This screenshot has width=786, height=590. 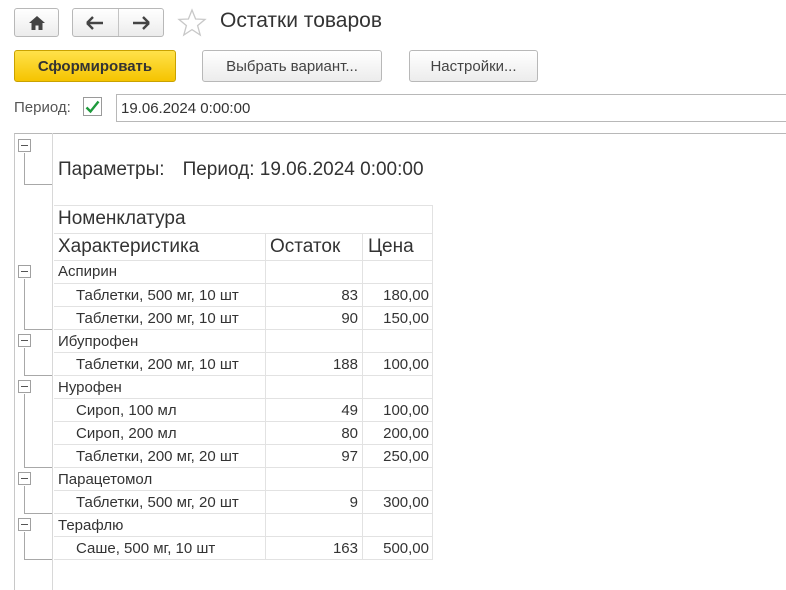 What do you see at coordinates (406, 548) in the screenshot?
I see `item-price: 500,00` at bounding box center [406, 548].